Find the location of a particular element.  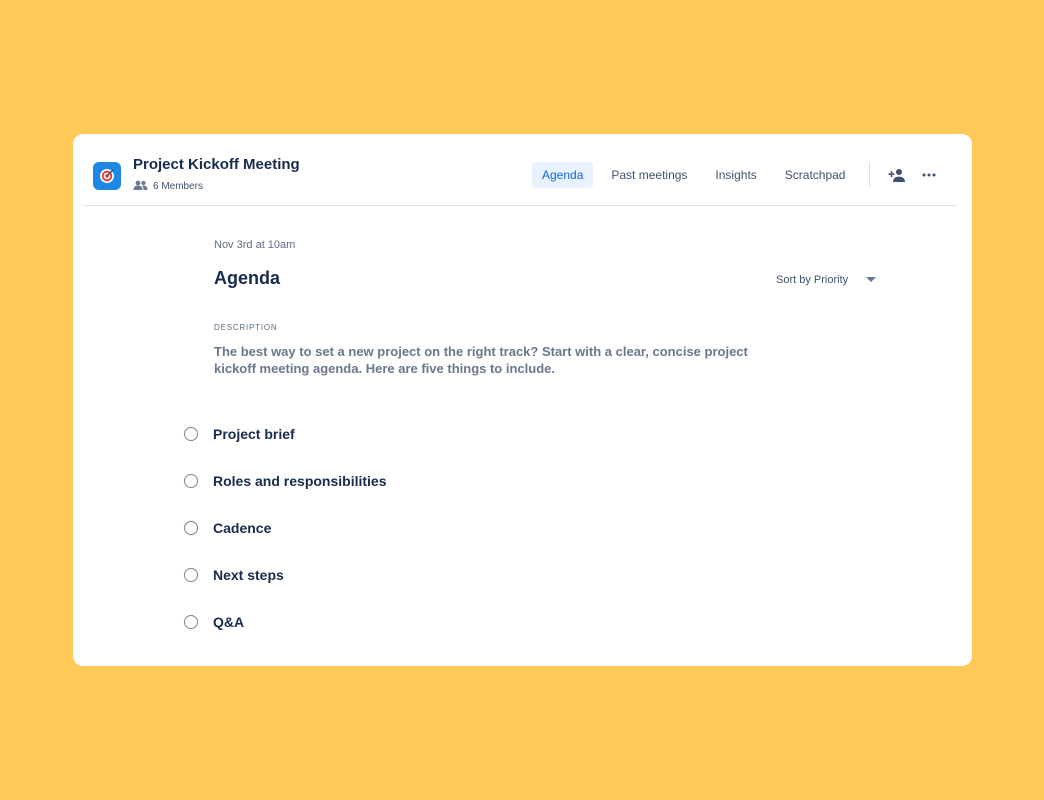

agenda-item-label: Roles and responsibilities is located at coordinates (300, 481).